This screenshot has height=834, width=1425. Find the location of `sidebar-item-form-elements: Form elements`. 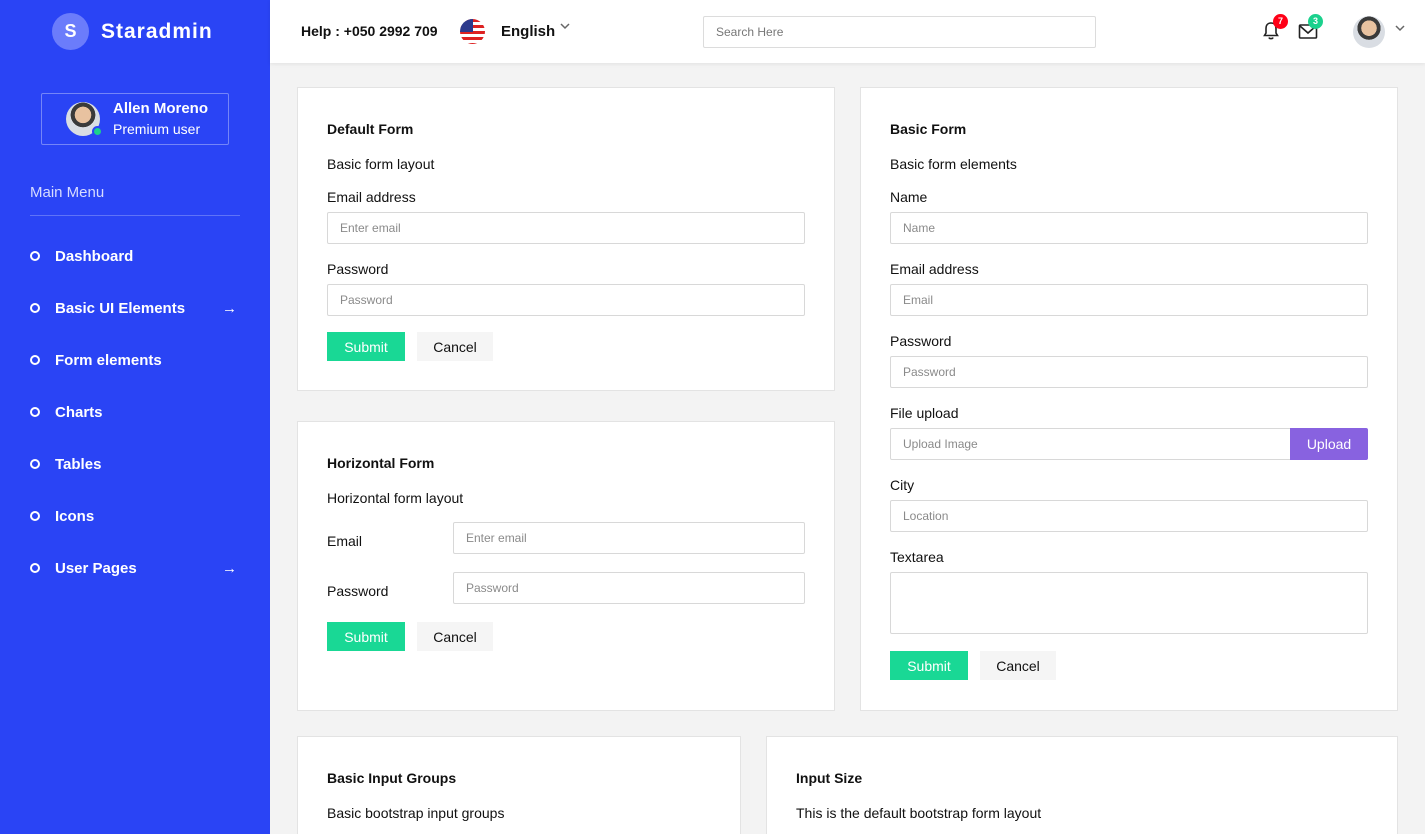

sidebar-item-form-elements: Form elements is located at coordinates (135, 360).